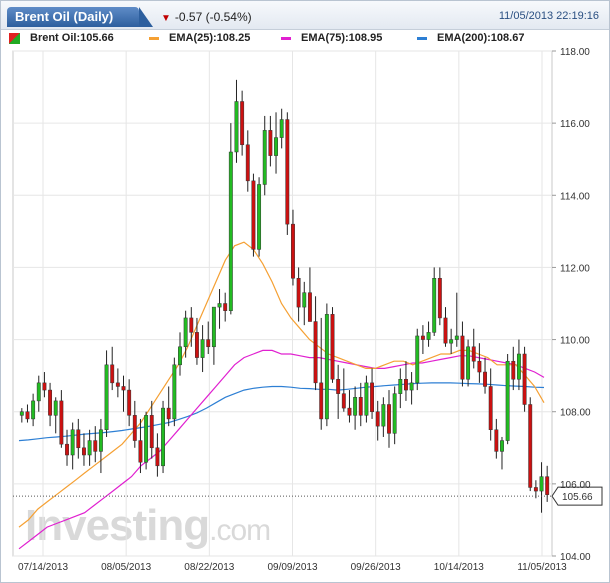 The image size is (610, 583). Describe the element at coordinates (459, 567) in the screenshot. I see `x-tick-label: 10/14/2013` at that location.